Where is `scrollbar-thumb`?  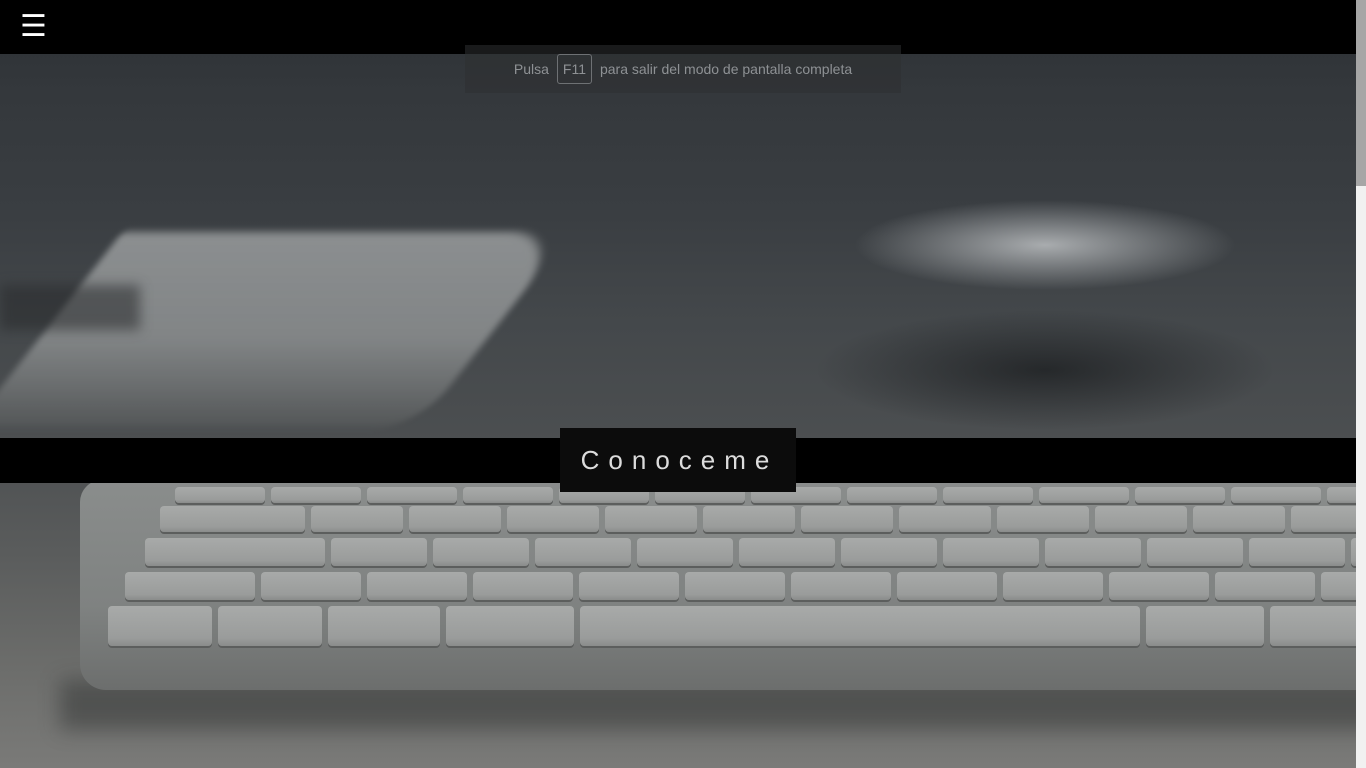 scrollbar-thumb is located at coordinates (1361, 93).